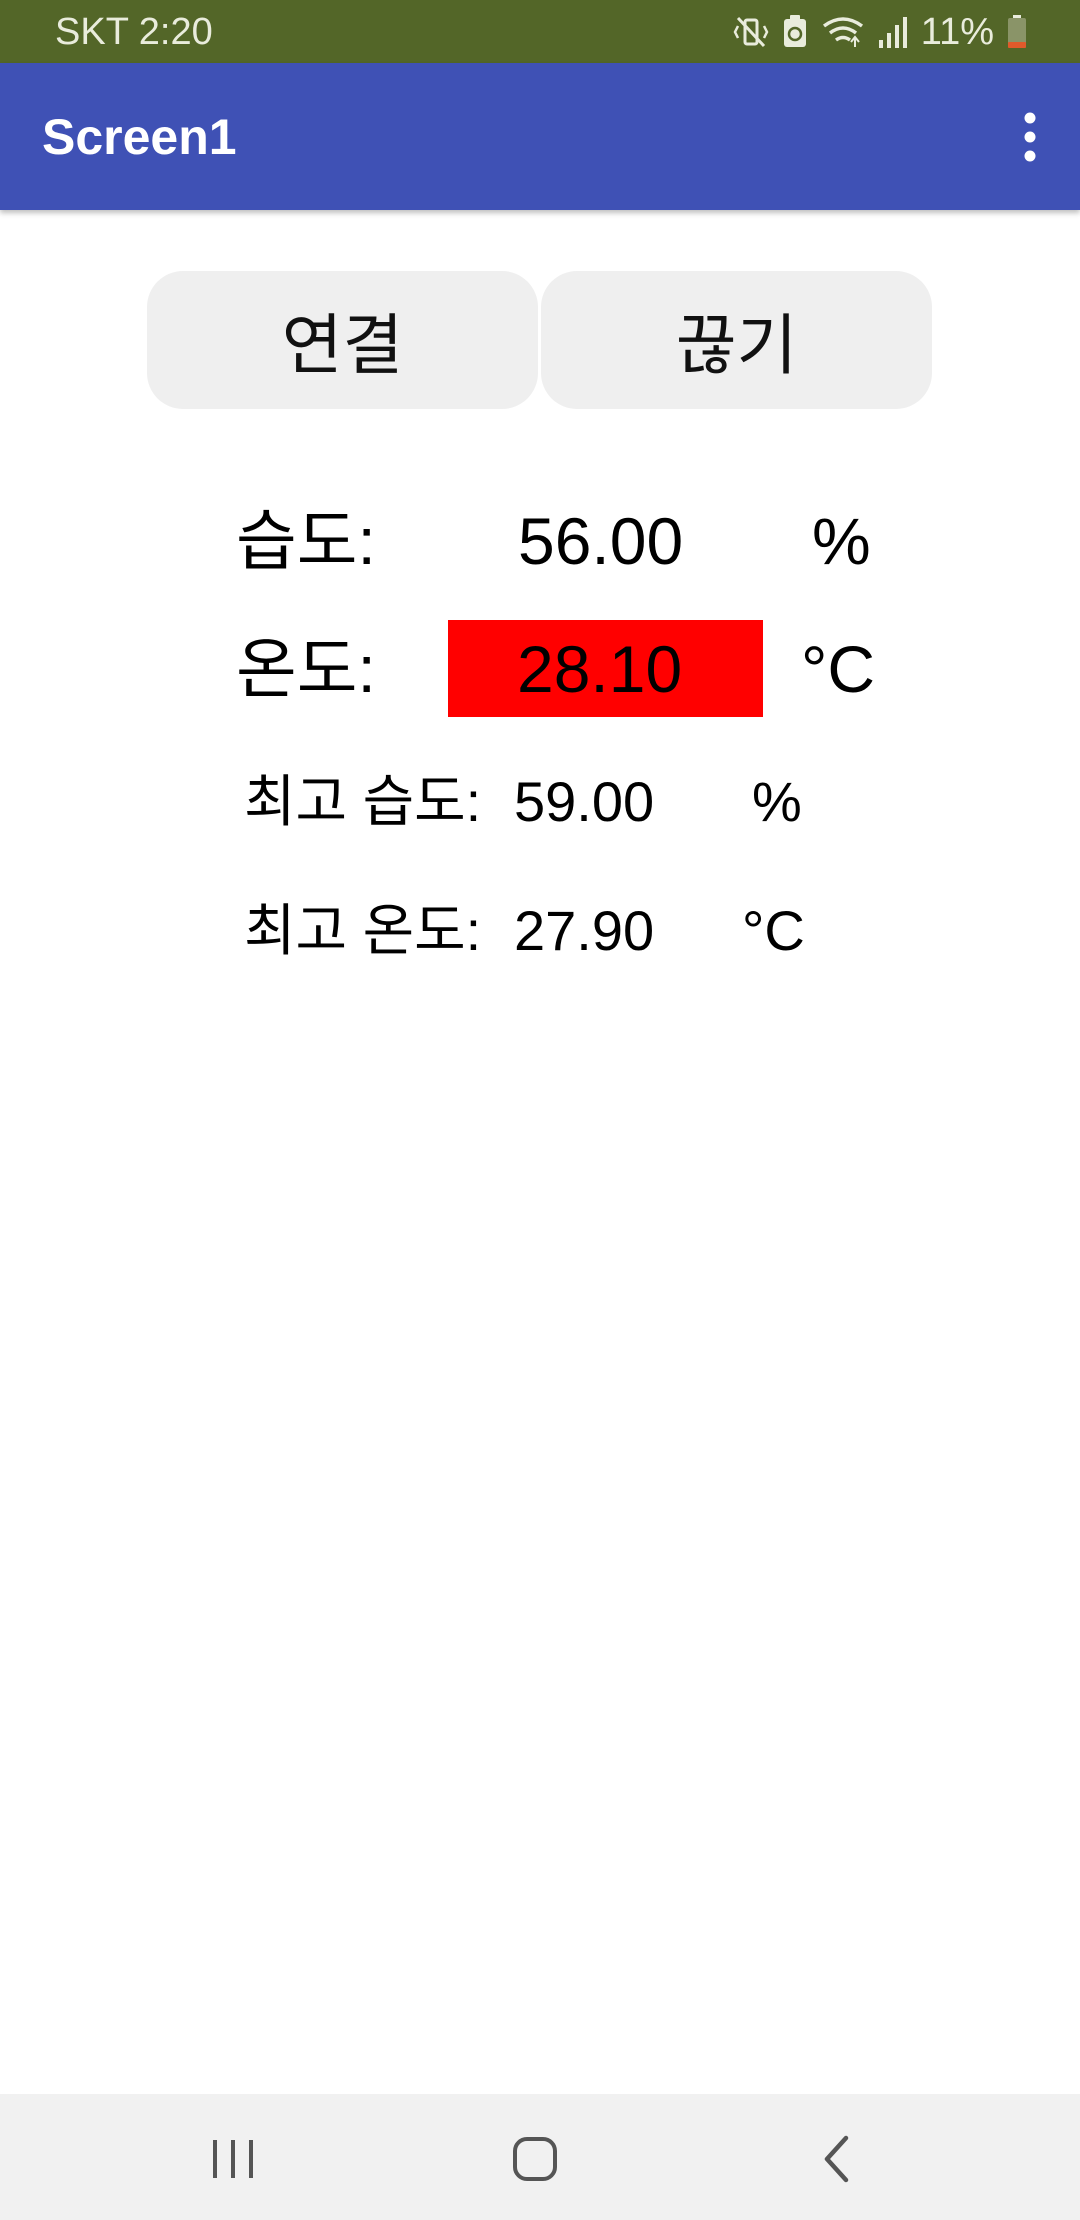 The height and width of the screenshot is (2220, 1080). I want to click on humidity-unit: %, so click(841, 541).